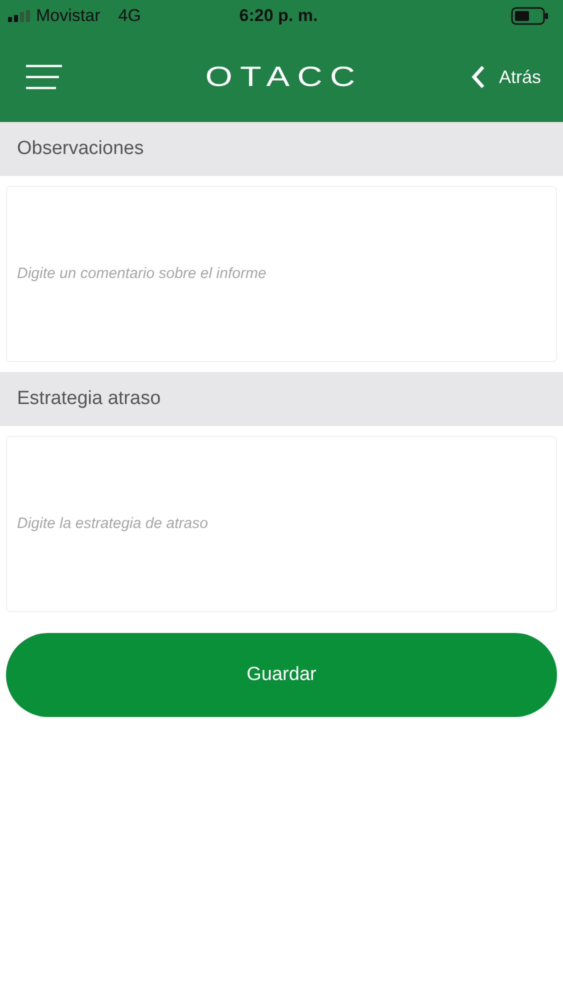 This screenshot has height=1000, width=563. Describe the element at coordinates (281, 399) in the screenshot. I see `section-header: Estrategia atraso` at that location.